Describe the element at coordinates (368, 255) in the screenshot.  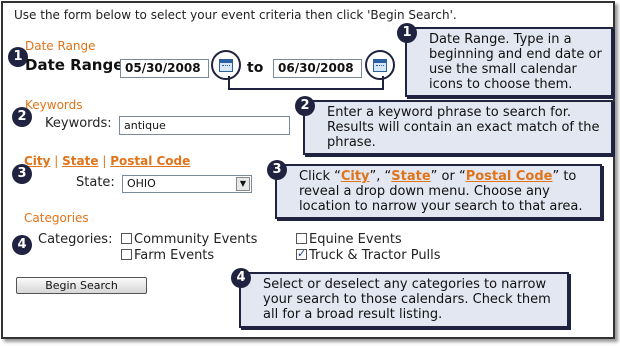
I see `category-truck-tractor-pulls: Truck & Tractor Pulls` at that location.